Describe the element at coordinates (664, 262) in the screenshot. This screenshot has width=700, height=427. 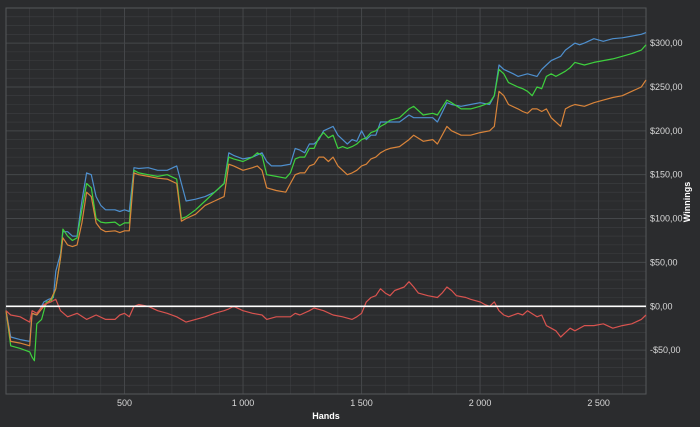
I see `y-tick-label: $50,00` at that location.